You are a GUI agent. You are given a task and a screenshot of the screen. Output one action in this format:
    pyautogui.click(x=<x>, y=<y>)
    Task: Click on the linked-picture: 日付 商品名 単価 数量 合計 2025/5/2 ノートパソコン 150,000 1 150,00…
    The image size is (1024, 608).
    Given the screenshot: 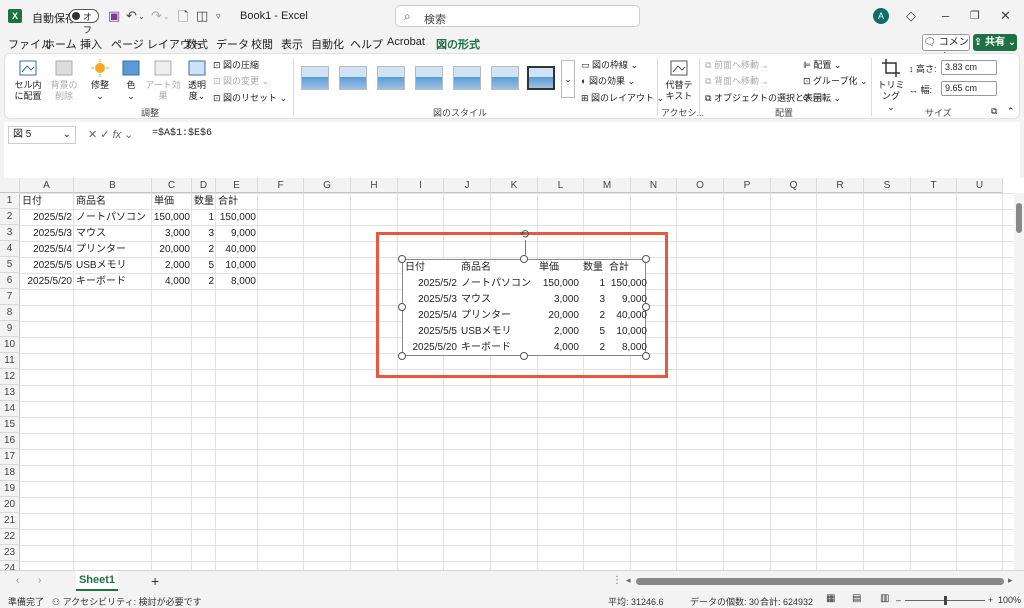 What is the action you would take?
    pyautogui.click(x=524, y=307)
    